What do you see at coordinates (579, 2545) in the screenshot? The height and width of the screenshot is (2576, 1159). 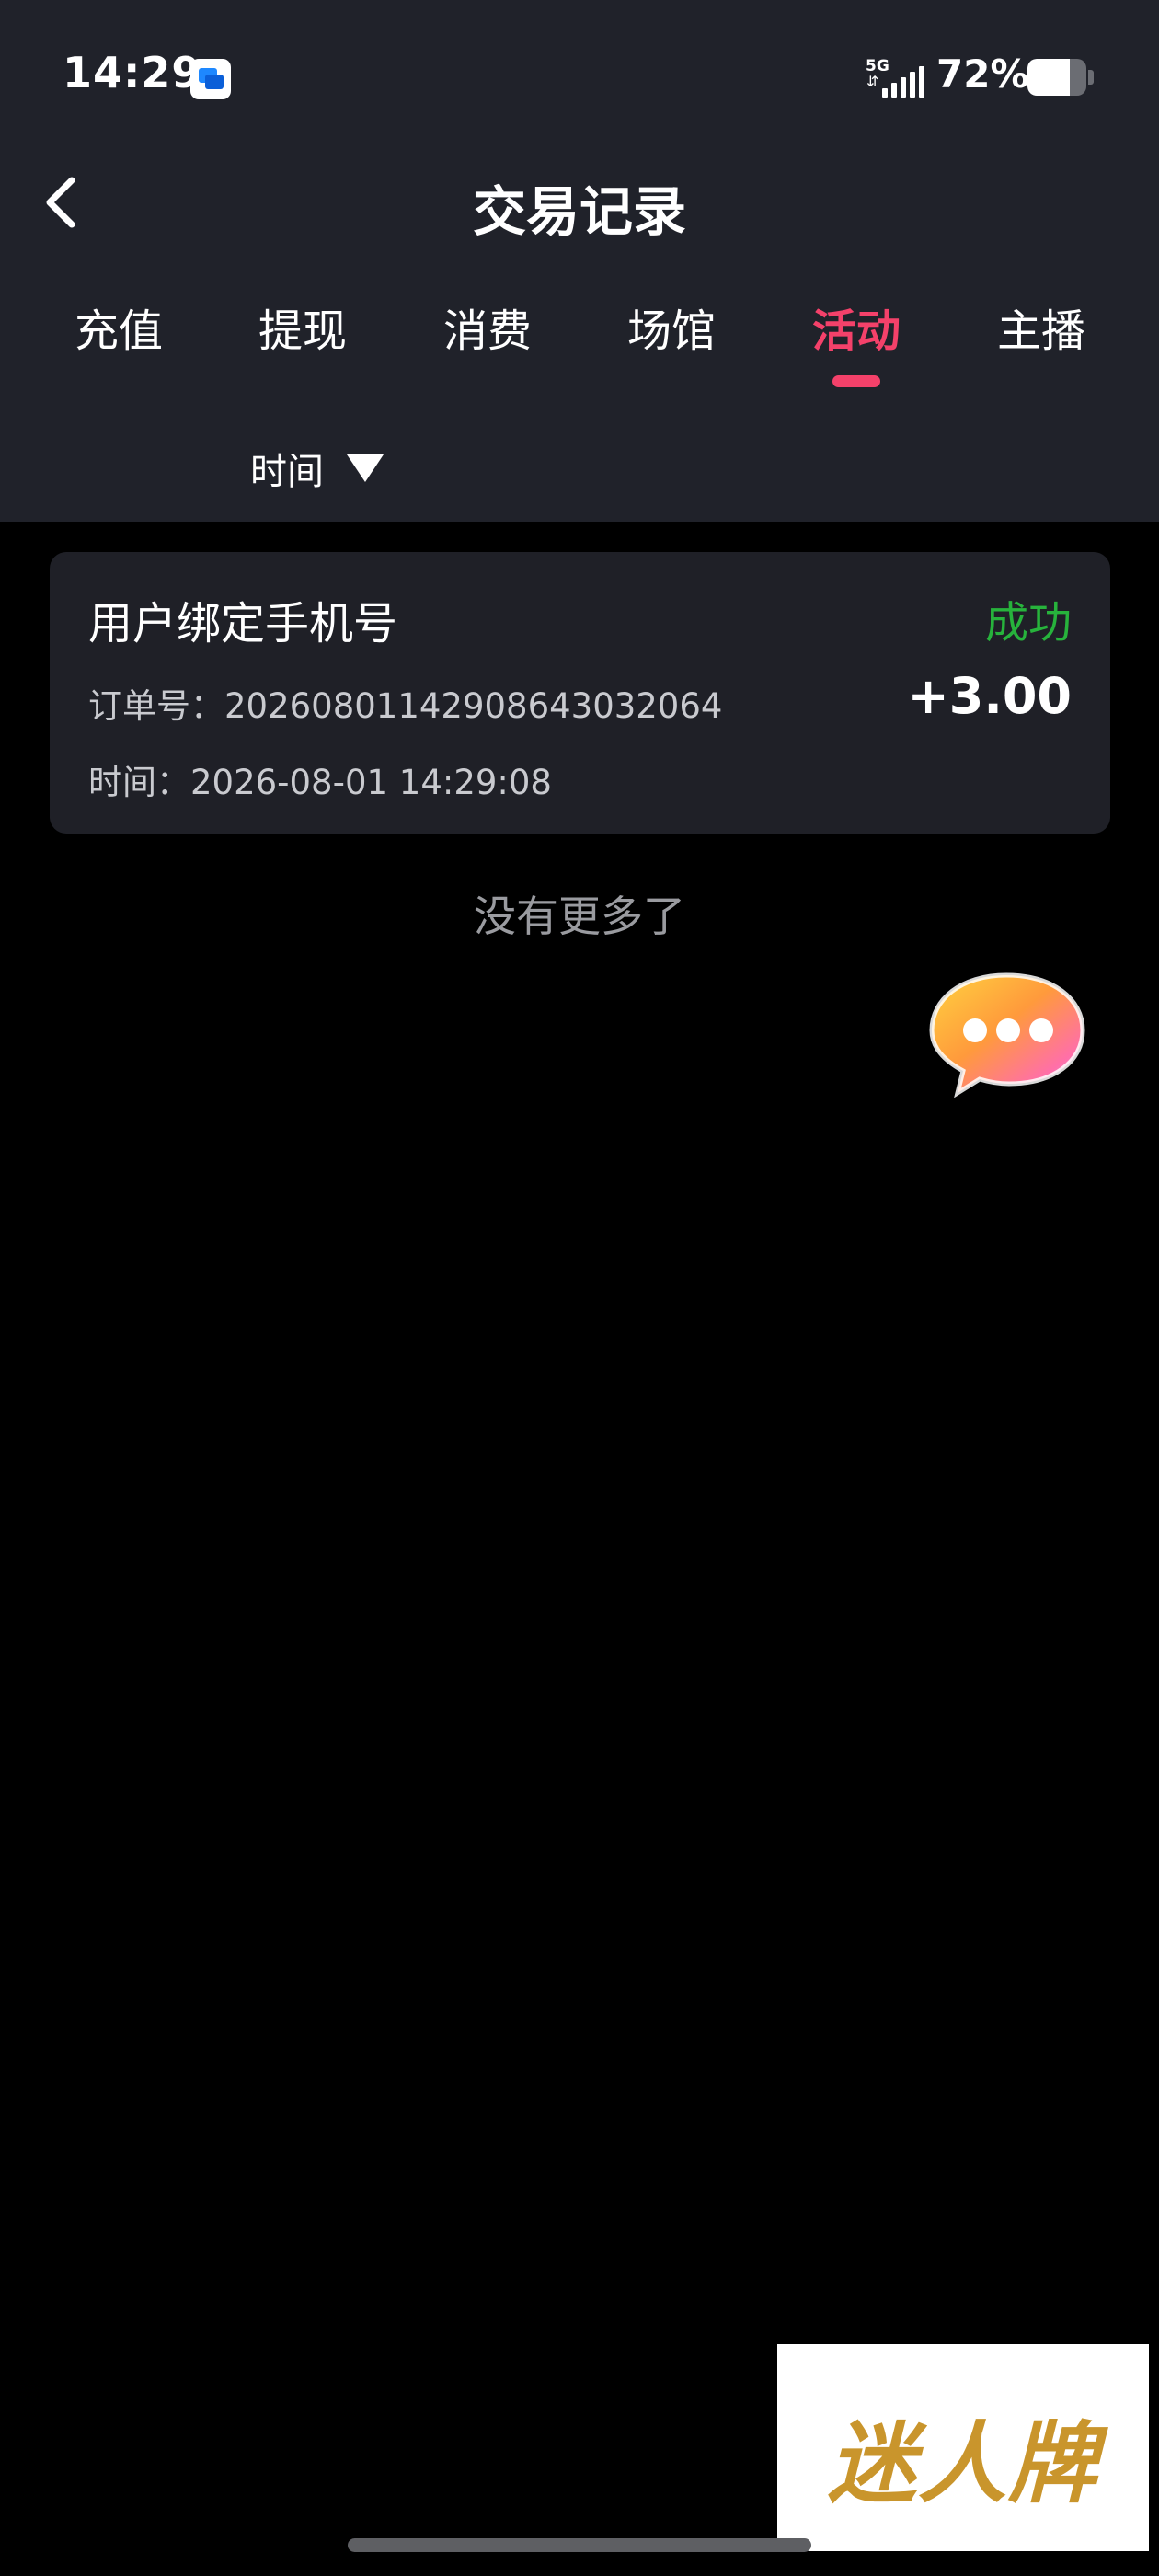 I see `home-indicator` at bounding box center [579, 2545].